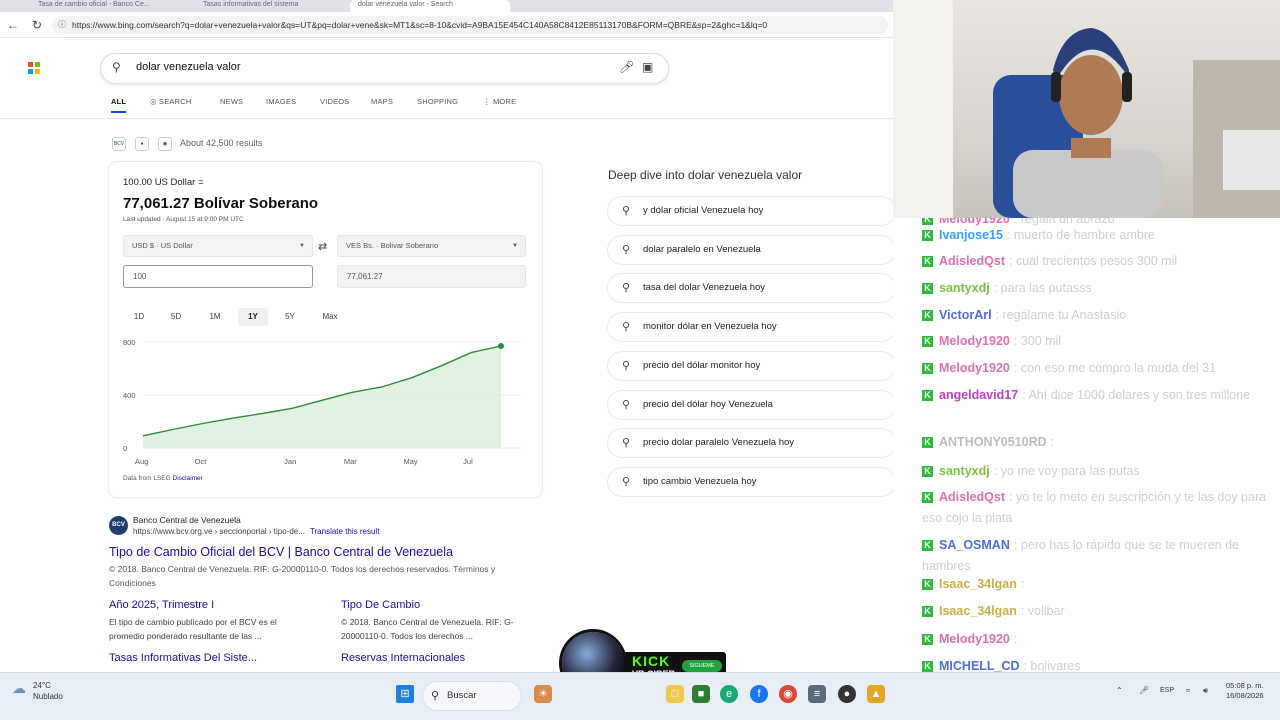 The height and width of the screenshot is (720, 1280). What do you see at coordinates (290, 317) in the screenshot?
I see `range-5y: 5Y` at bounding box center [290, 317].